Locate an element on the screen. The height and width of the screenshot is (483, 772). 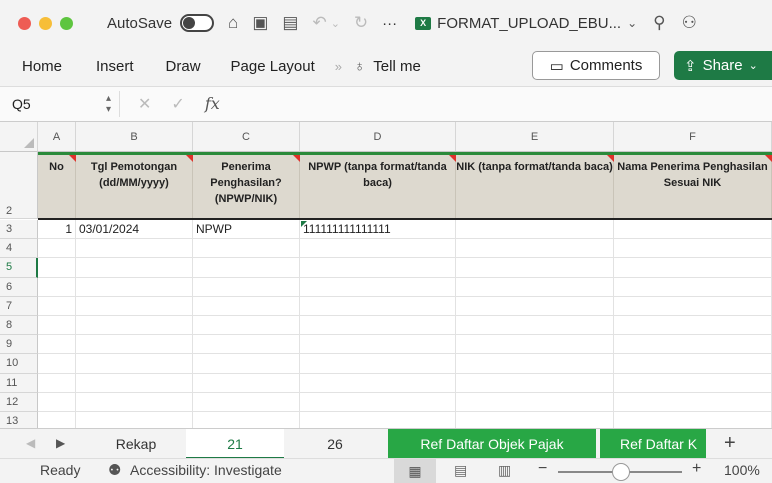
cell-d10 is located at coordinates (378, 364).